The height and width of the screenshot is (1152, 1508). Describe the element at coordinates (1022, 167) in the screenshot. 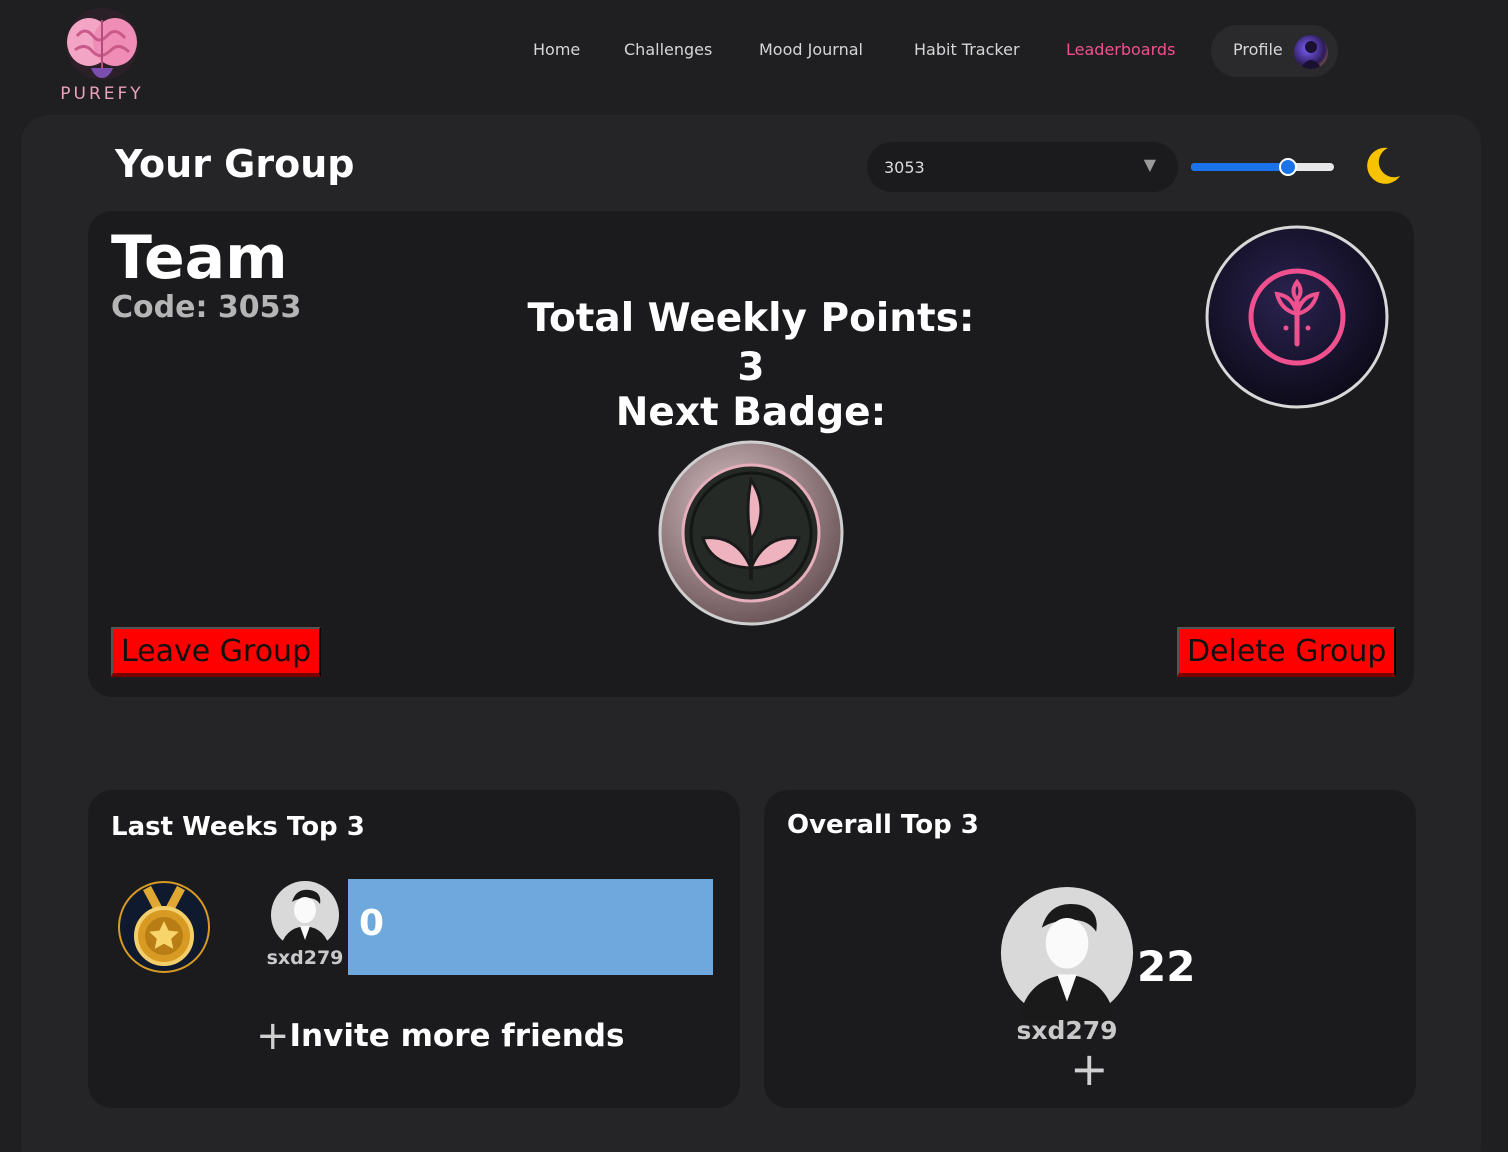

I see `group-select: 3053 ▼` at that location.